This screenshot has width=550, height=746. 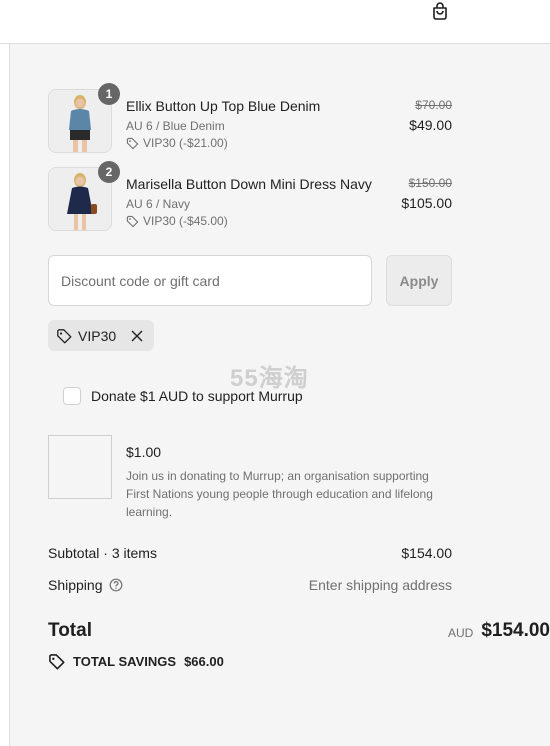 I want to click on savings-value: $66.00, so click(x=204, y=661).